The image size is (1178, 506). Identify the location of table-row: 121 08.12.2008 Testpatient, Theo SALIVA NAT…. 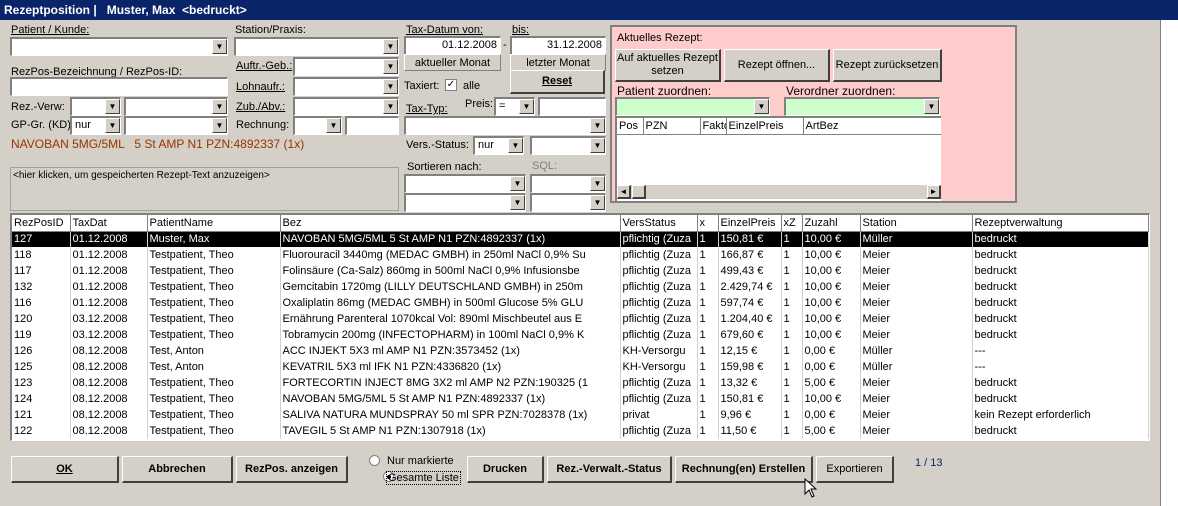
(580, 415).